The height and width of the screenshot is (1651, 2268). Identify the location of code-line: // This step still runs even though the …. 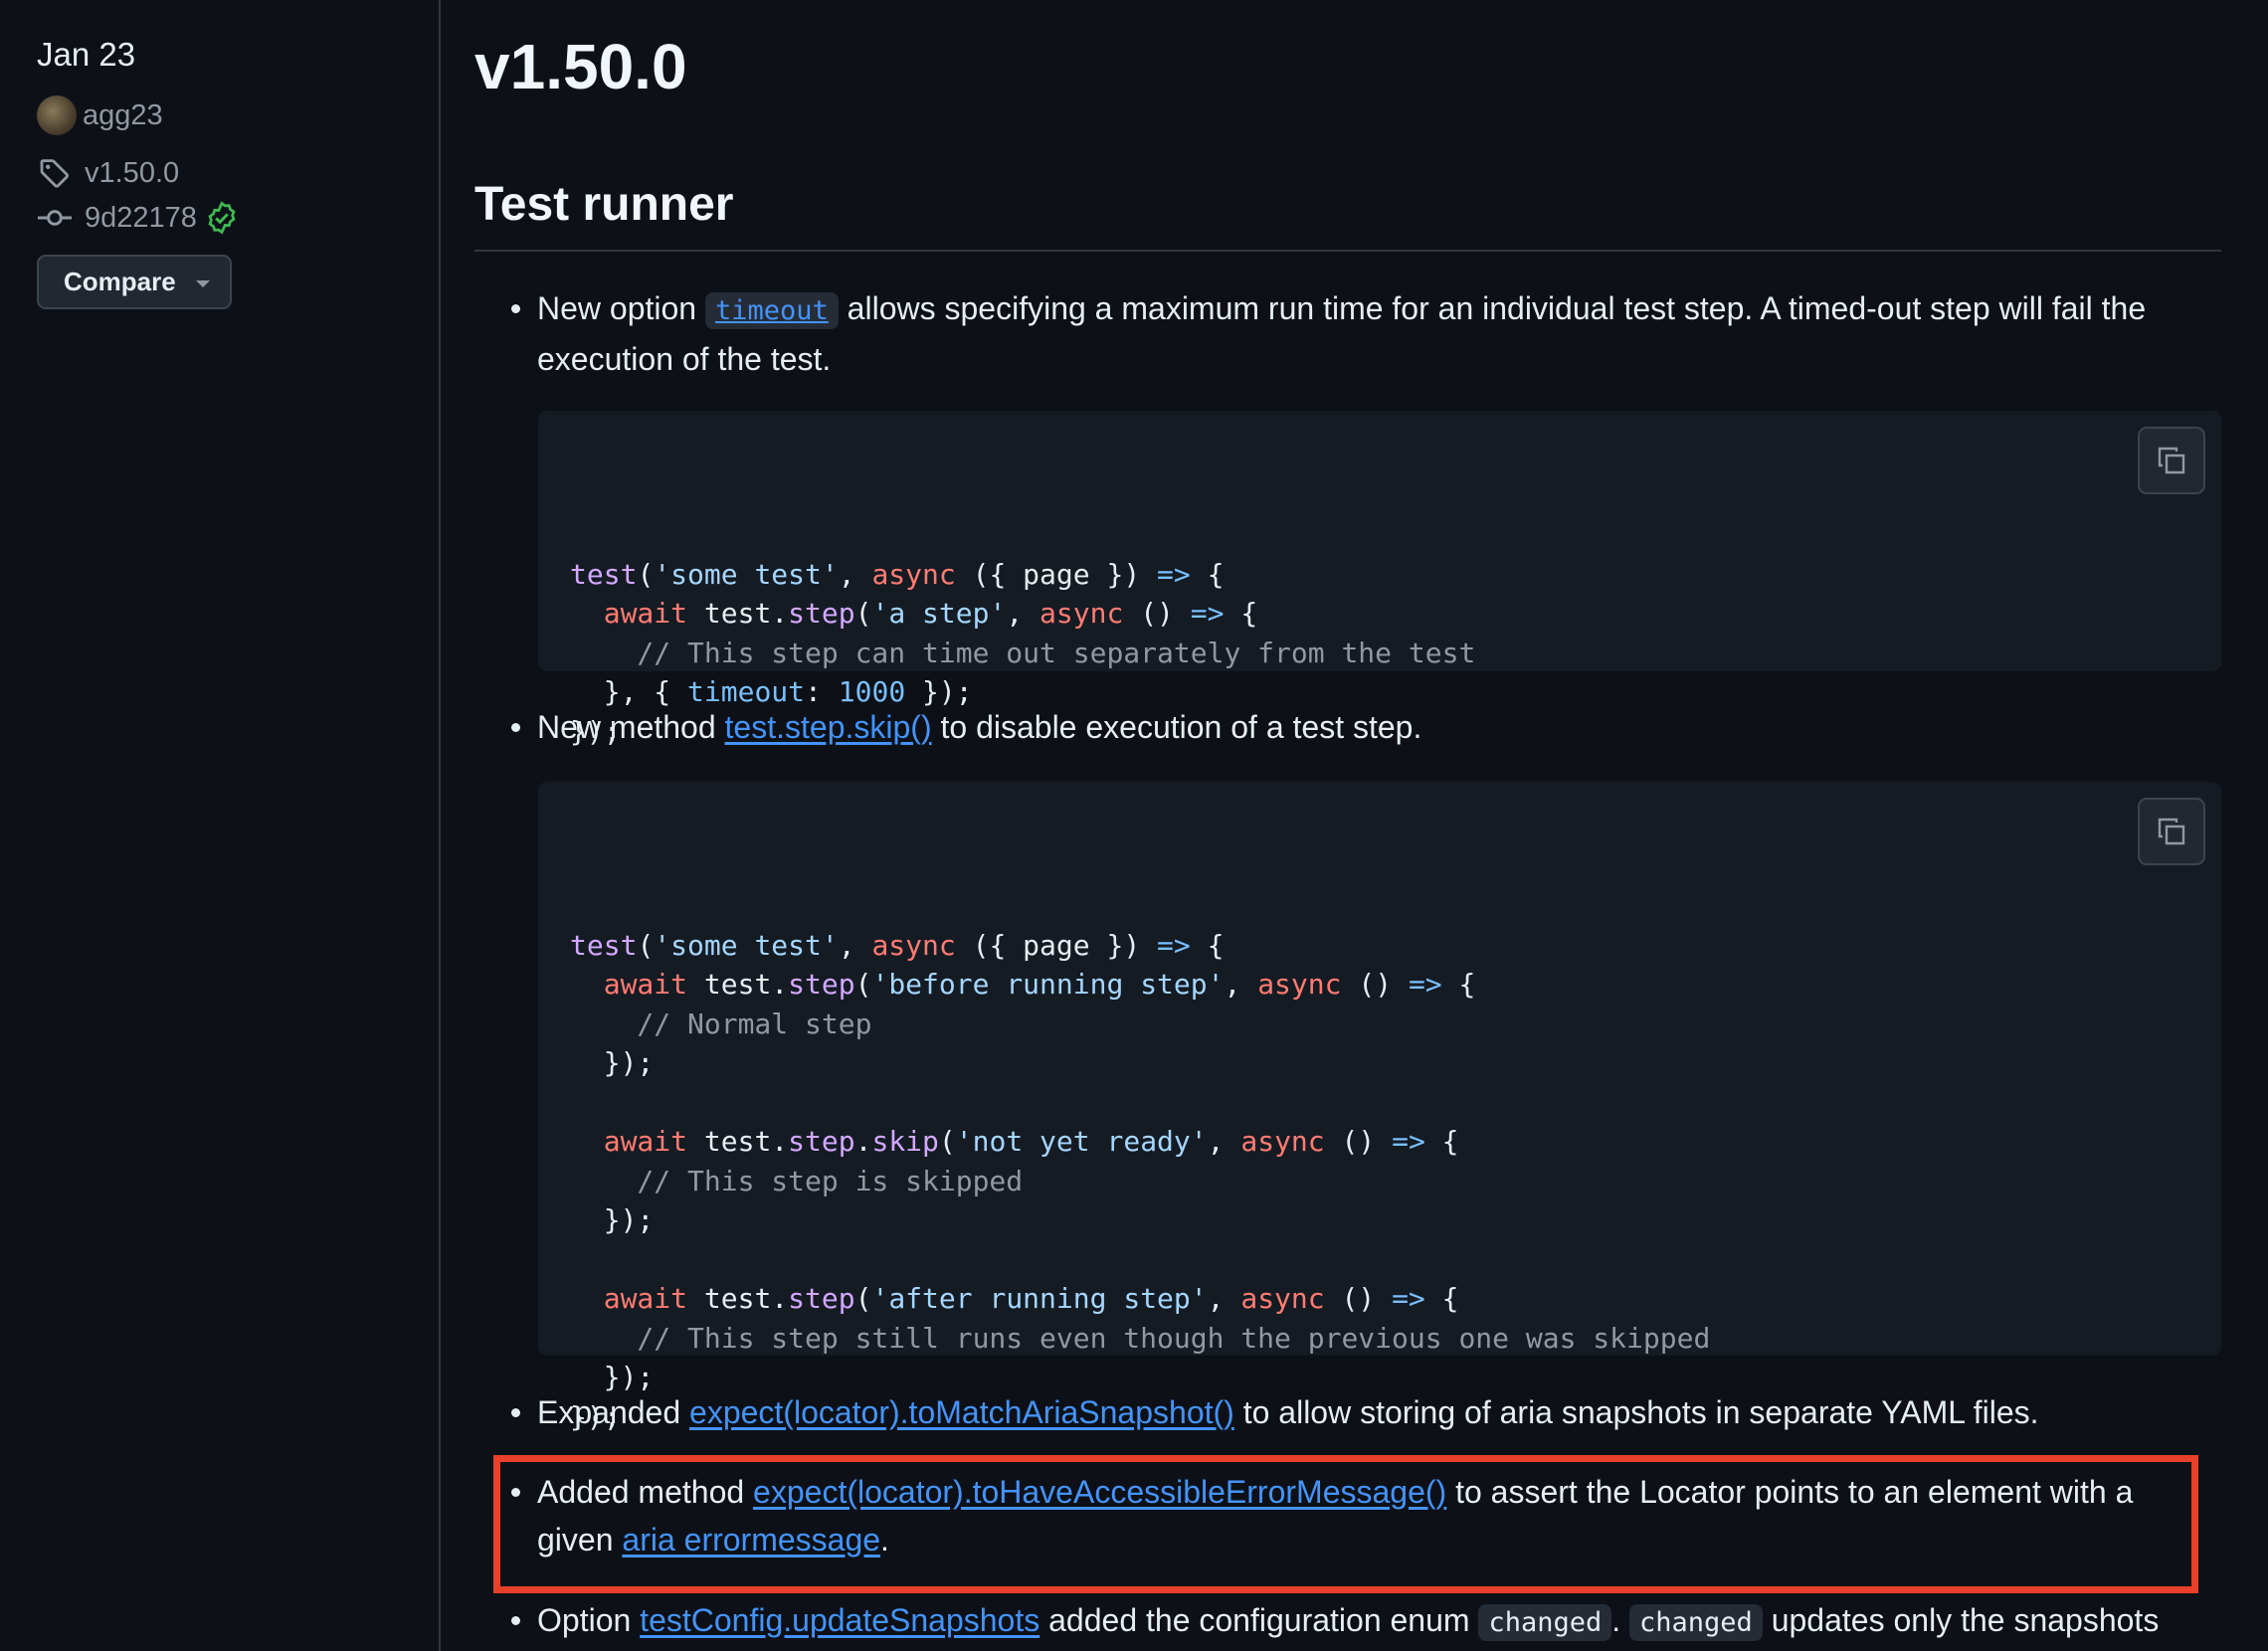
(1379, 1339).